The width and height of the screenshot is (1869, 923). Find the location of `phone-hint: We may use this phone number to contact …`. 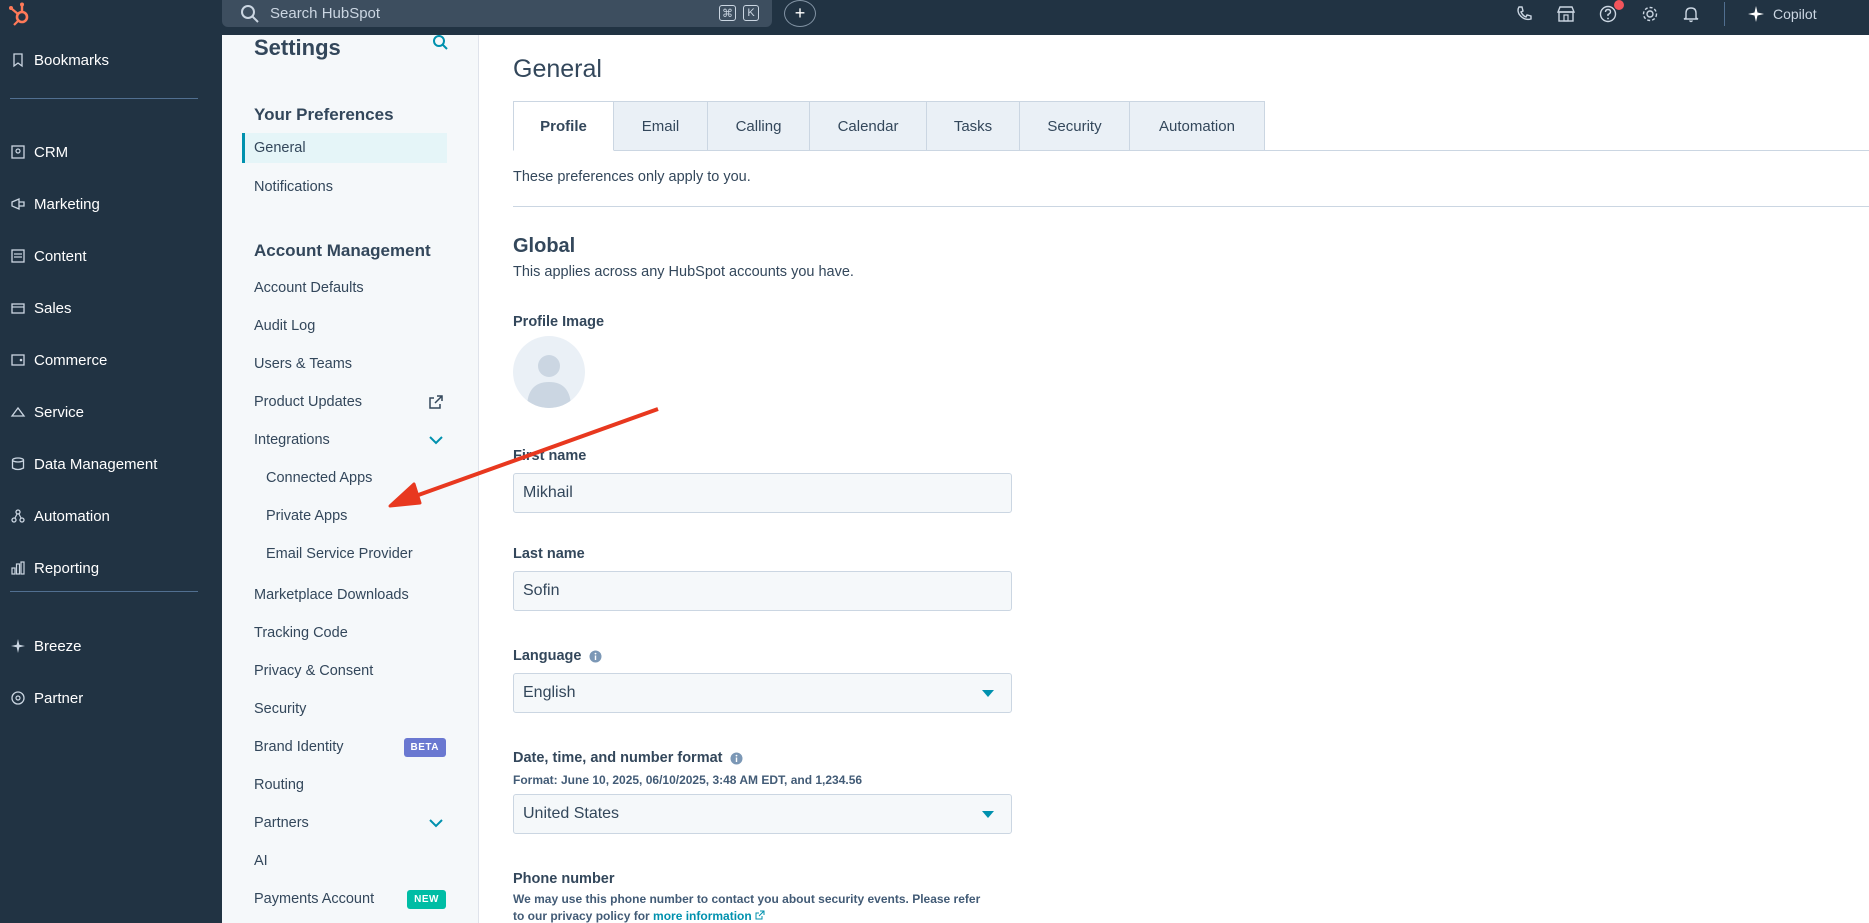

phone-hint: We may use this phone number to contact … is located at coordinates (747, 899).